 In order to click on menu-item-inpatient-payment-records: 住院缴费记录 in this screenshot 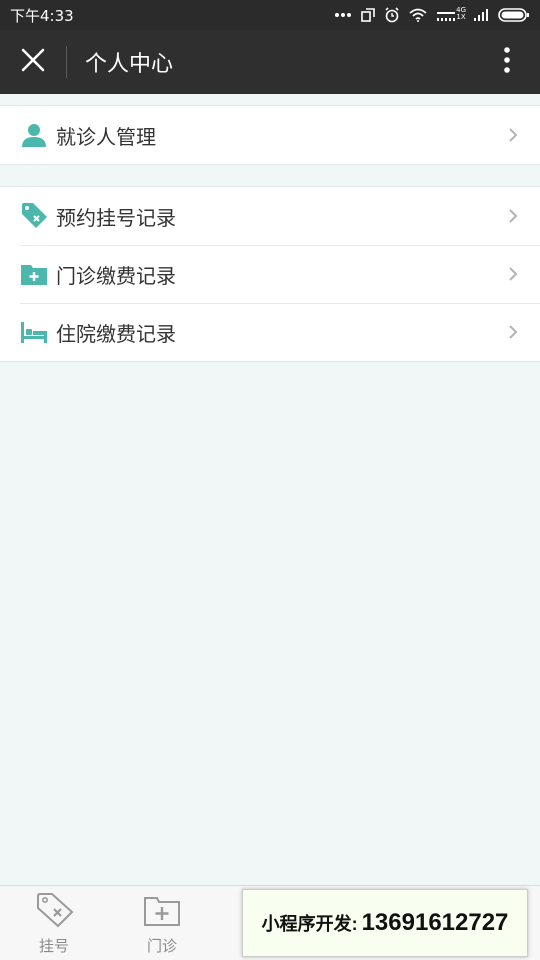, I will do `click(270, 332)`.